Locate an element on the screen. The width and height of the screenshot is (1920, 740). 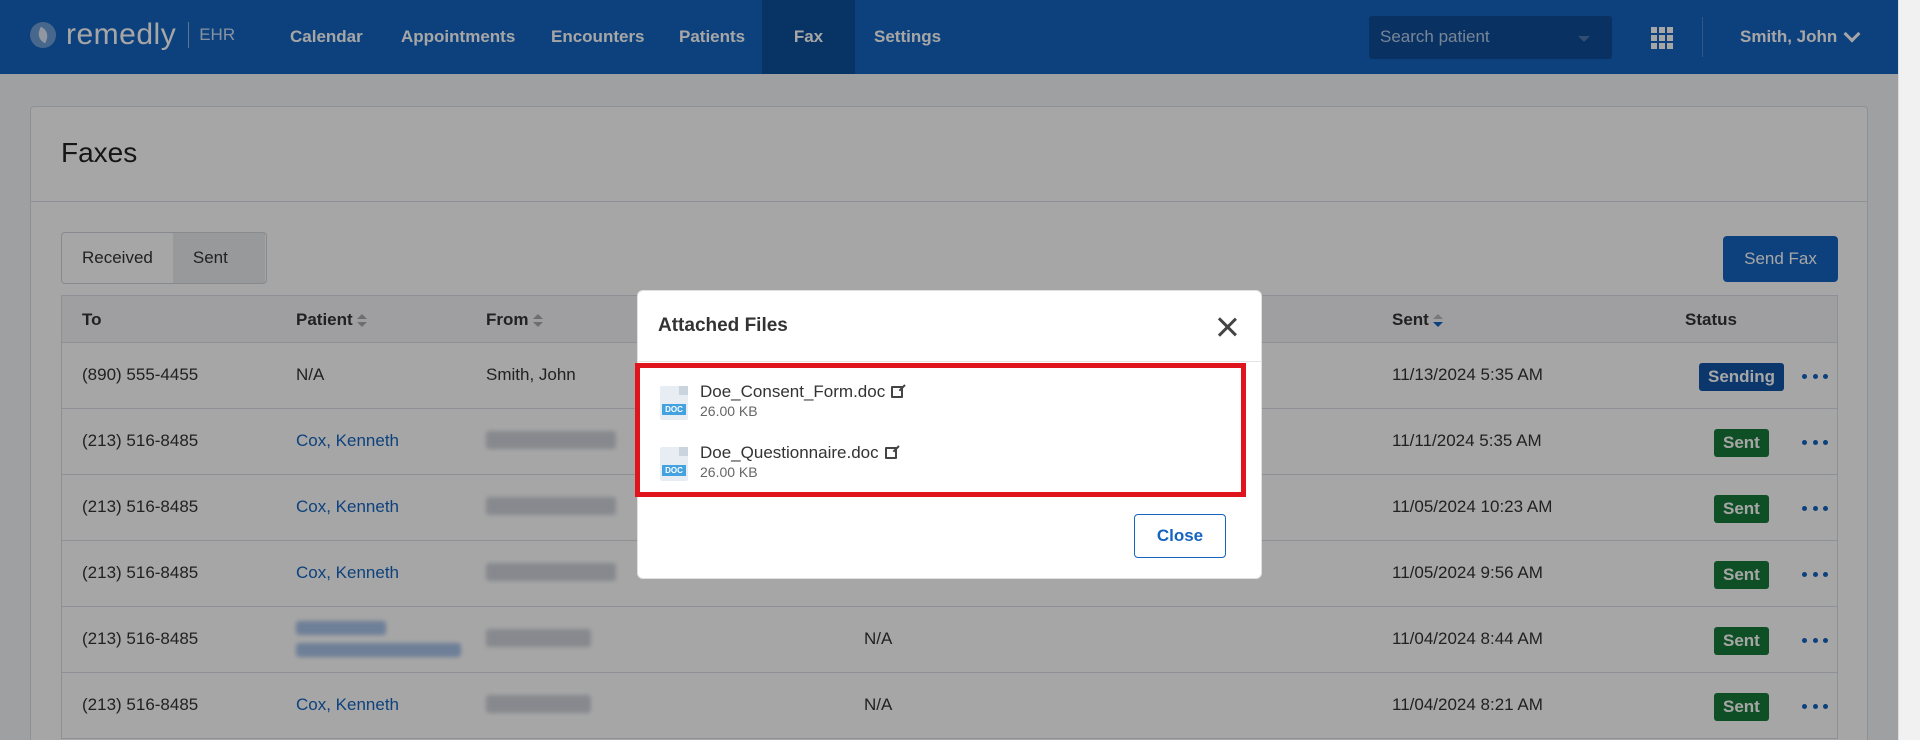
divider is located at coordinates (949, 361).